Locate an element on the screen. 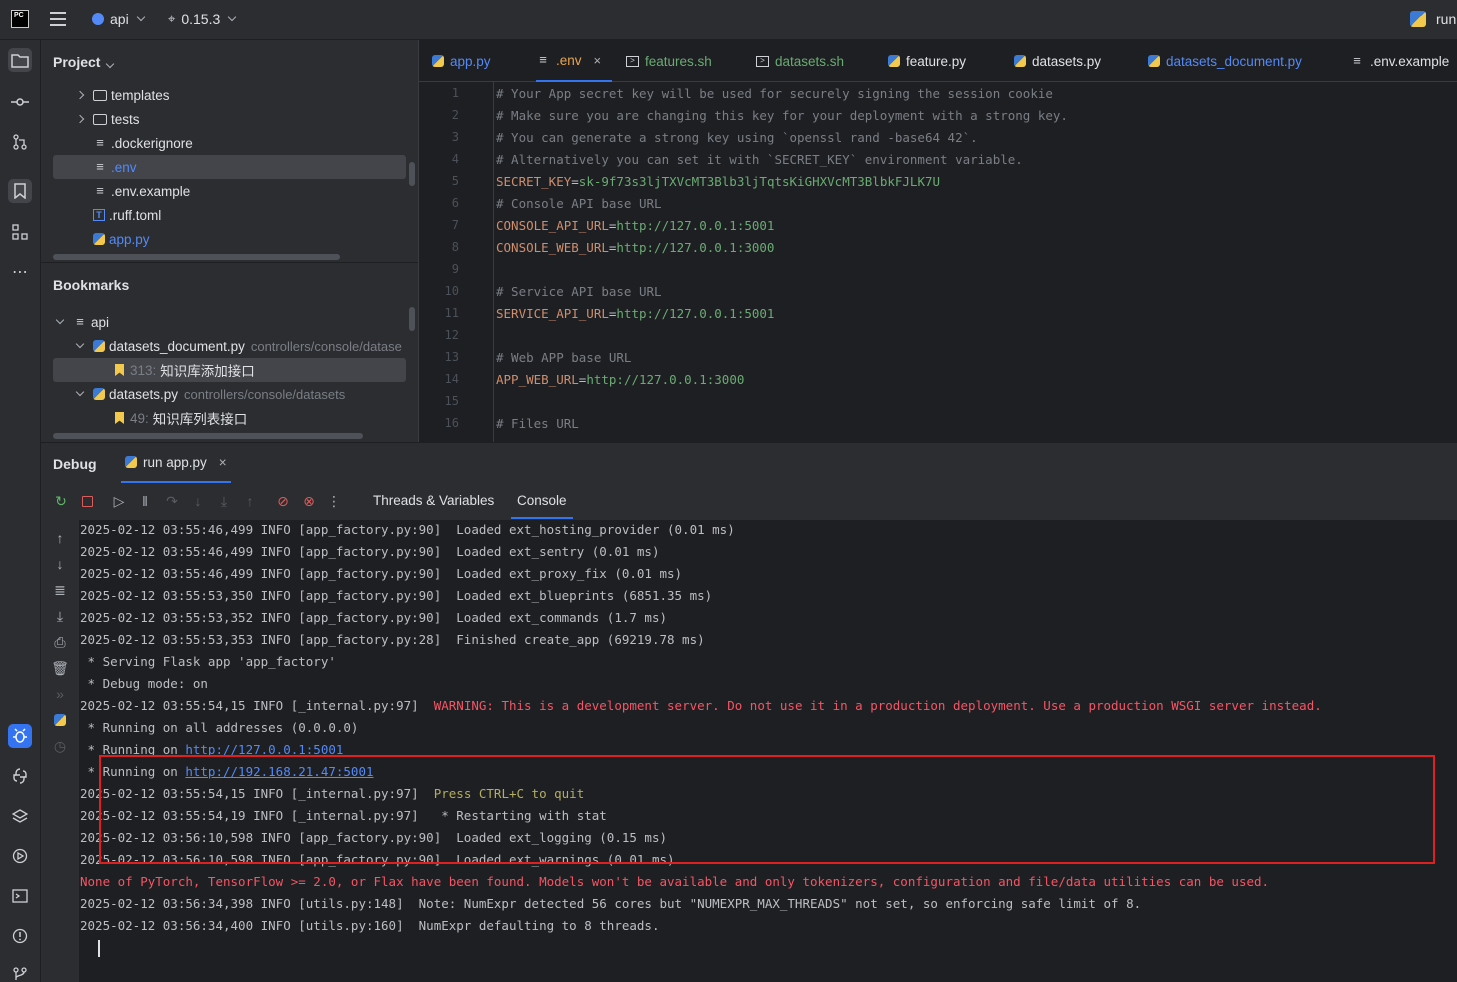  shell-file-icon: > is located at coordinates (762, 61).